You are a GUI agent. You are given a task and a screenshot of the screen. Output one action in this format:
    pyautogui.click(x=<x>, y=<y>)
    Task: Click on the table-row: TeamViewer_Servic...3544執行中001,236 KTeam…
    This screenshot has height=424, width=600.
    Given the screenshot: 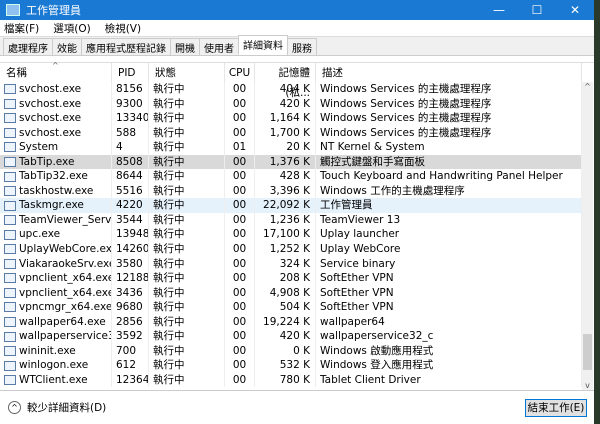 What is the action you would take?
    pyautogui.click(x=291, y=220)
    